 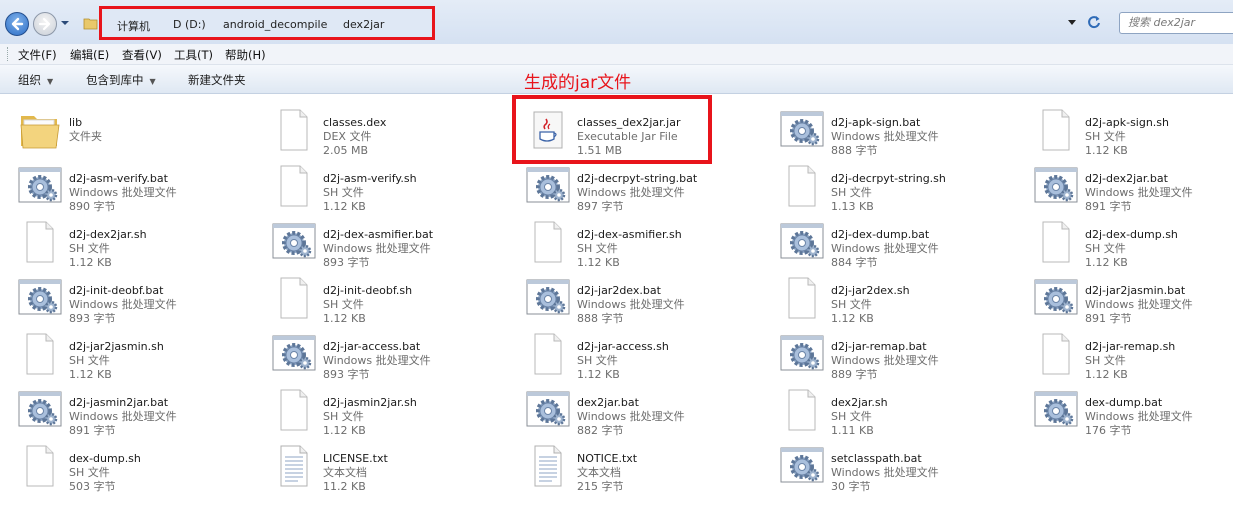 I want to click on search-input: 搜索 dex2jar, so click(x=1176, y=23).